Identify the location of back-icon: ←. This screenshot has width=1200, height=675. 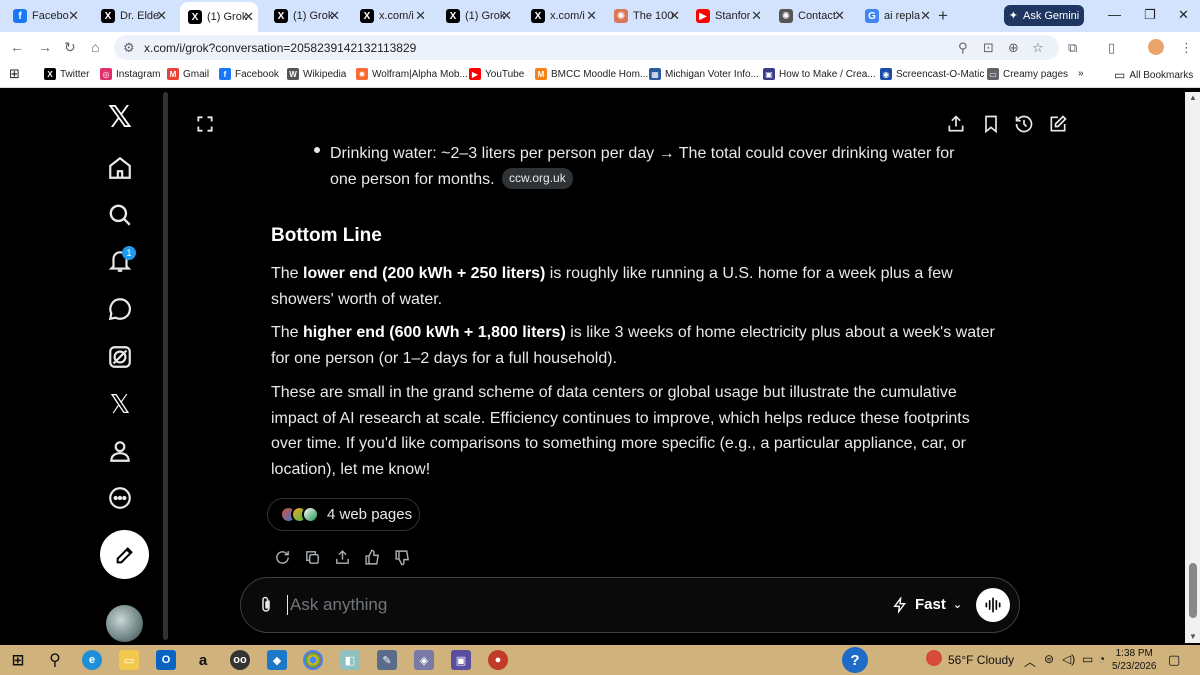
(17, 47).